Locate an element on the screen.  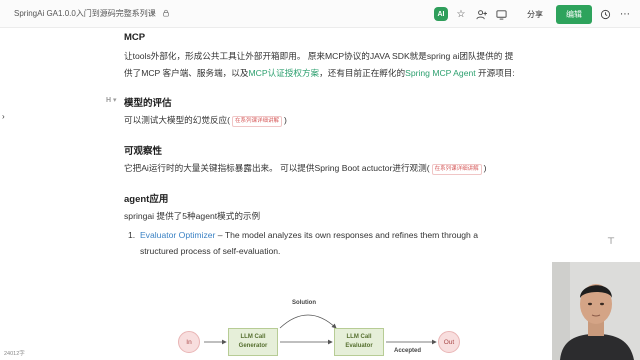
presenter-image is located at coordinates (596, 311).